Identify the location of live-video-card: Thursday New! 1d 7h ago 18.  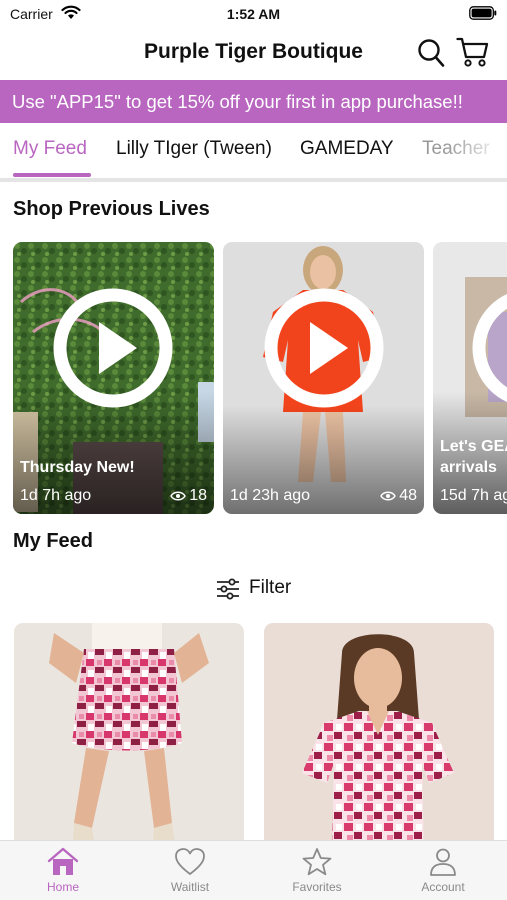
(113, 378).